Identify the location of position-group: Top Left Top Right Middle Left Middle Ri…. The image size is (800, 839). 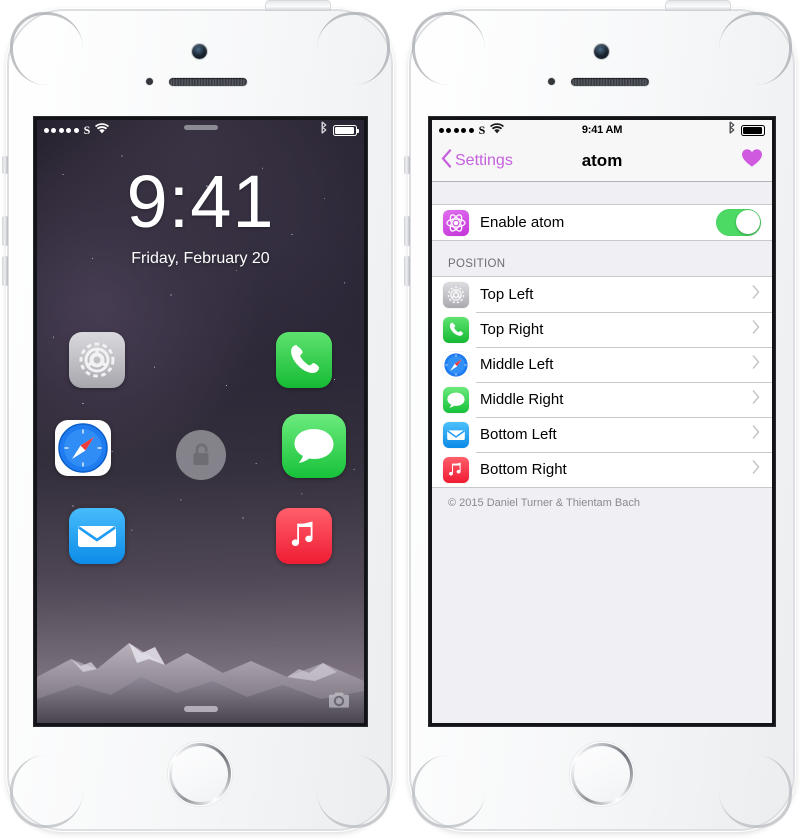
(602, 382).